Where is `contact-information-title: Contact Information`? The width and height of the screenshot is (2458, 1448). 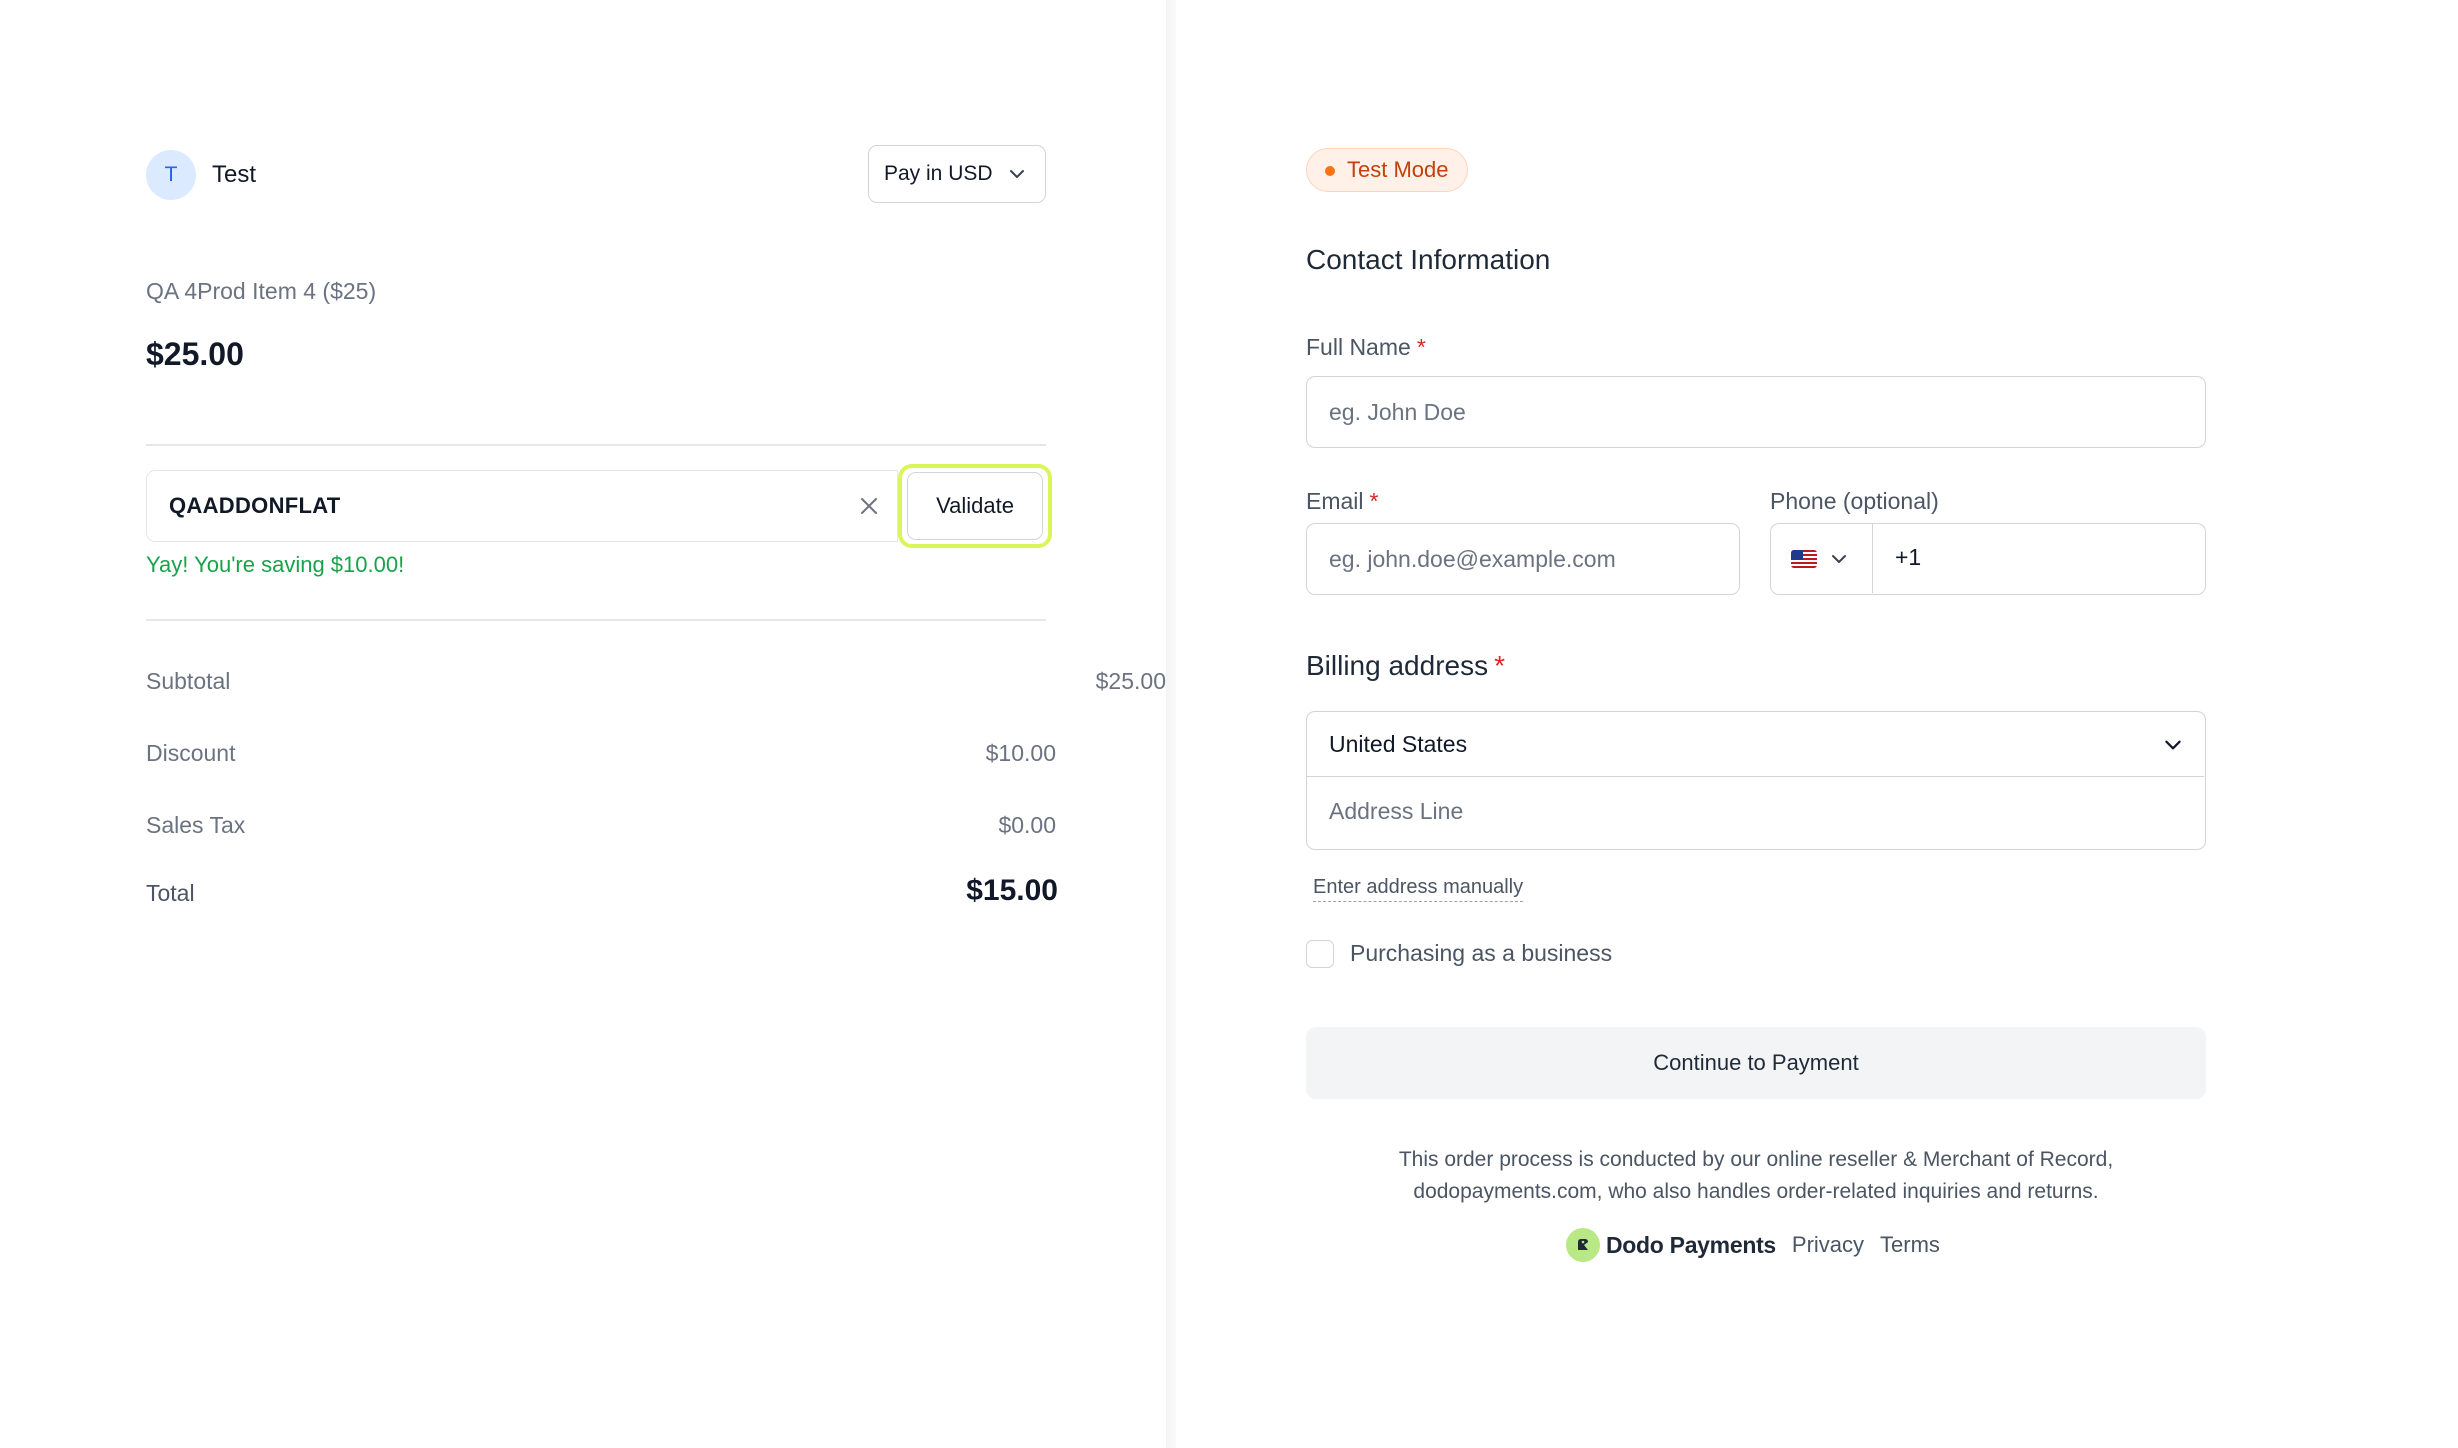
contact-information-title: Contact Information is located at coordinates (1428, 259).